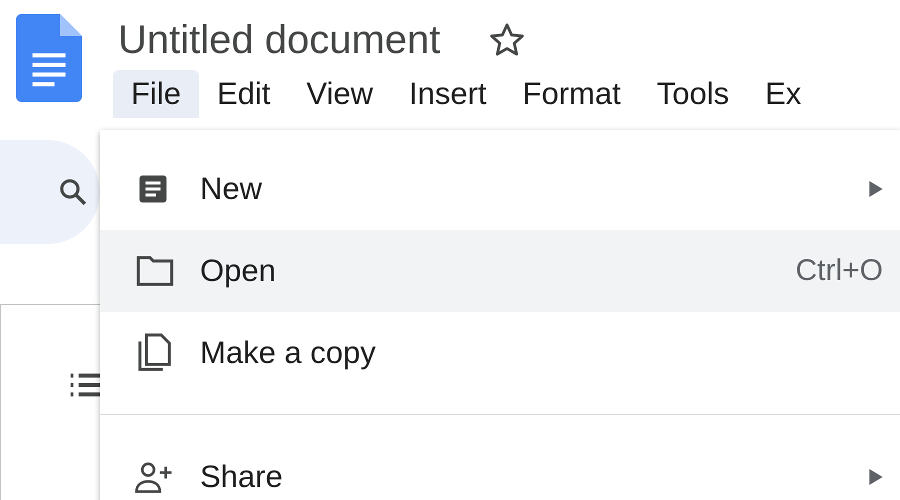 Image resolution: width=900 pixels, height=500 pixels. Describe the element at coordinates (279, 40) in the screenshot. I see `document-title: Untitled document` at that location.